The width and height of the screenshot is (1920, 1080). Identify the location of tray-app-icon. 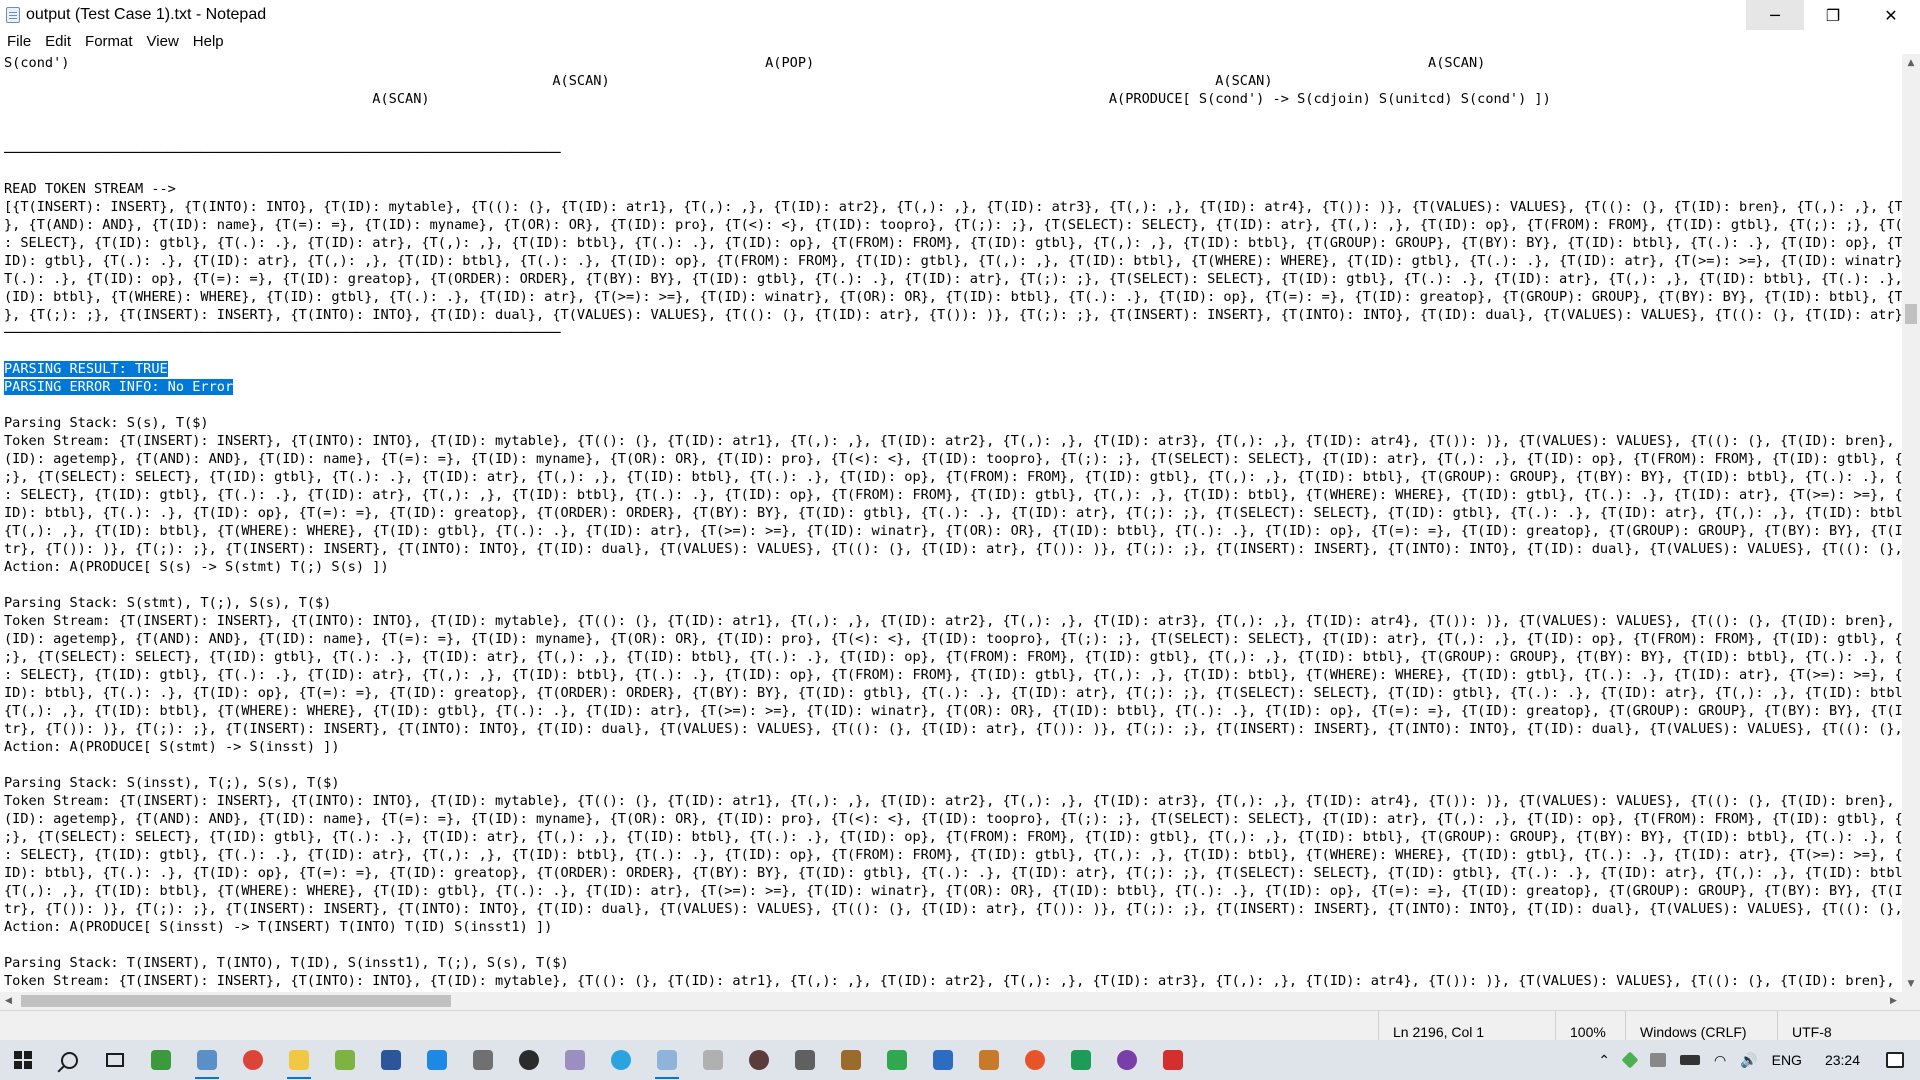
(1658, 1060).